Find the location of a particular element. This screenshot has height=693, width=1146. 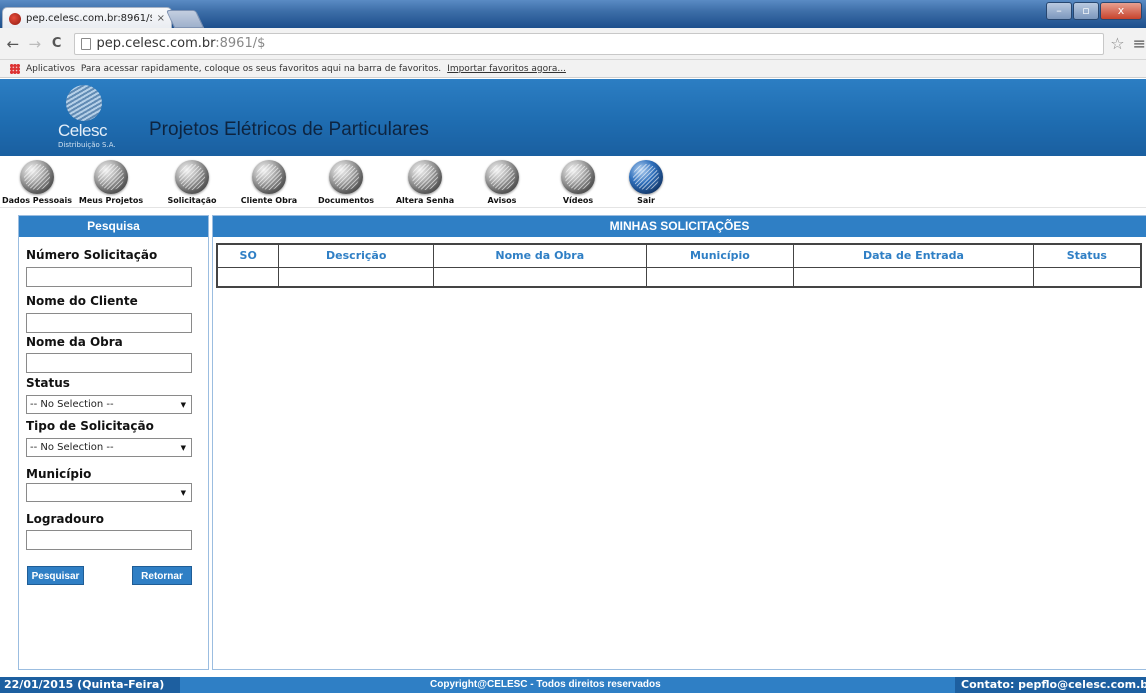

favicon-icon is located at coordinates (15, 18).